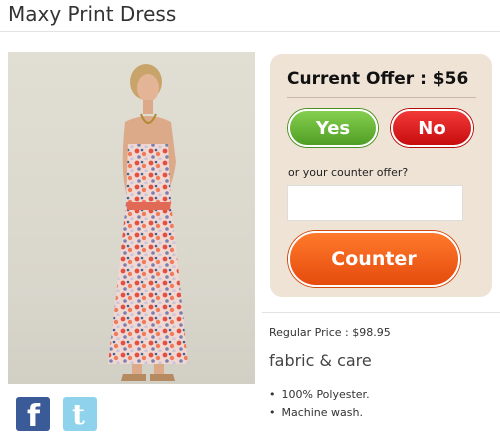 This screenshot has width=500, height=434. I want to click on care-item: 100% Polyester., so click(319, 395).